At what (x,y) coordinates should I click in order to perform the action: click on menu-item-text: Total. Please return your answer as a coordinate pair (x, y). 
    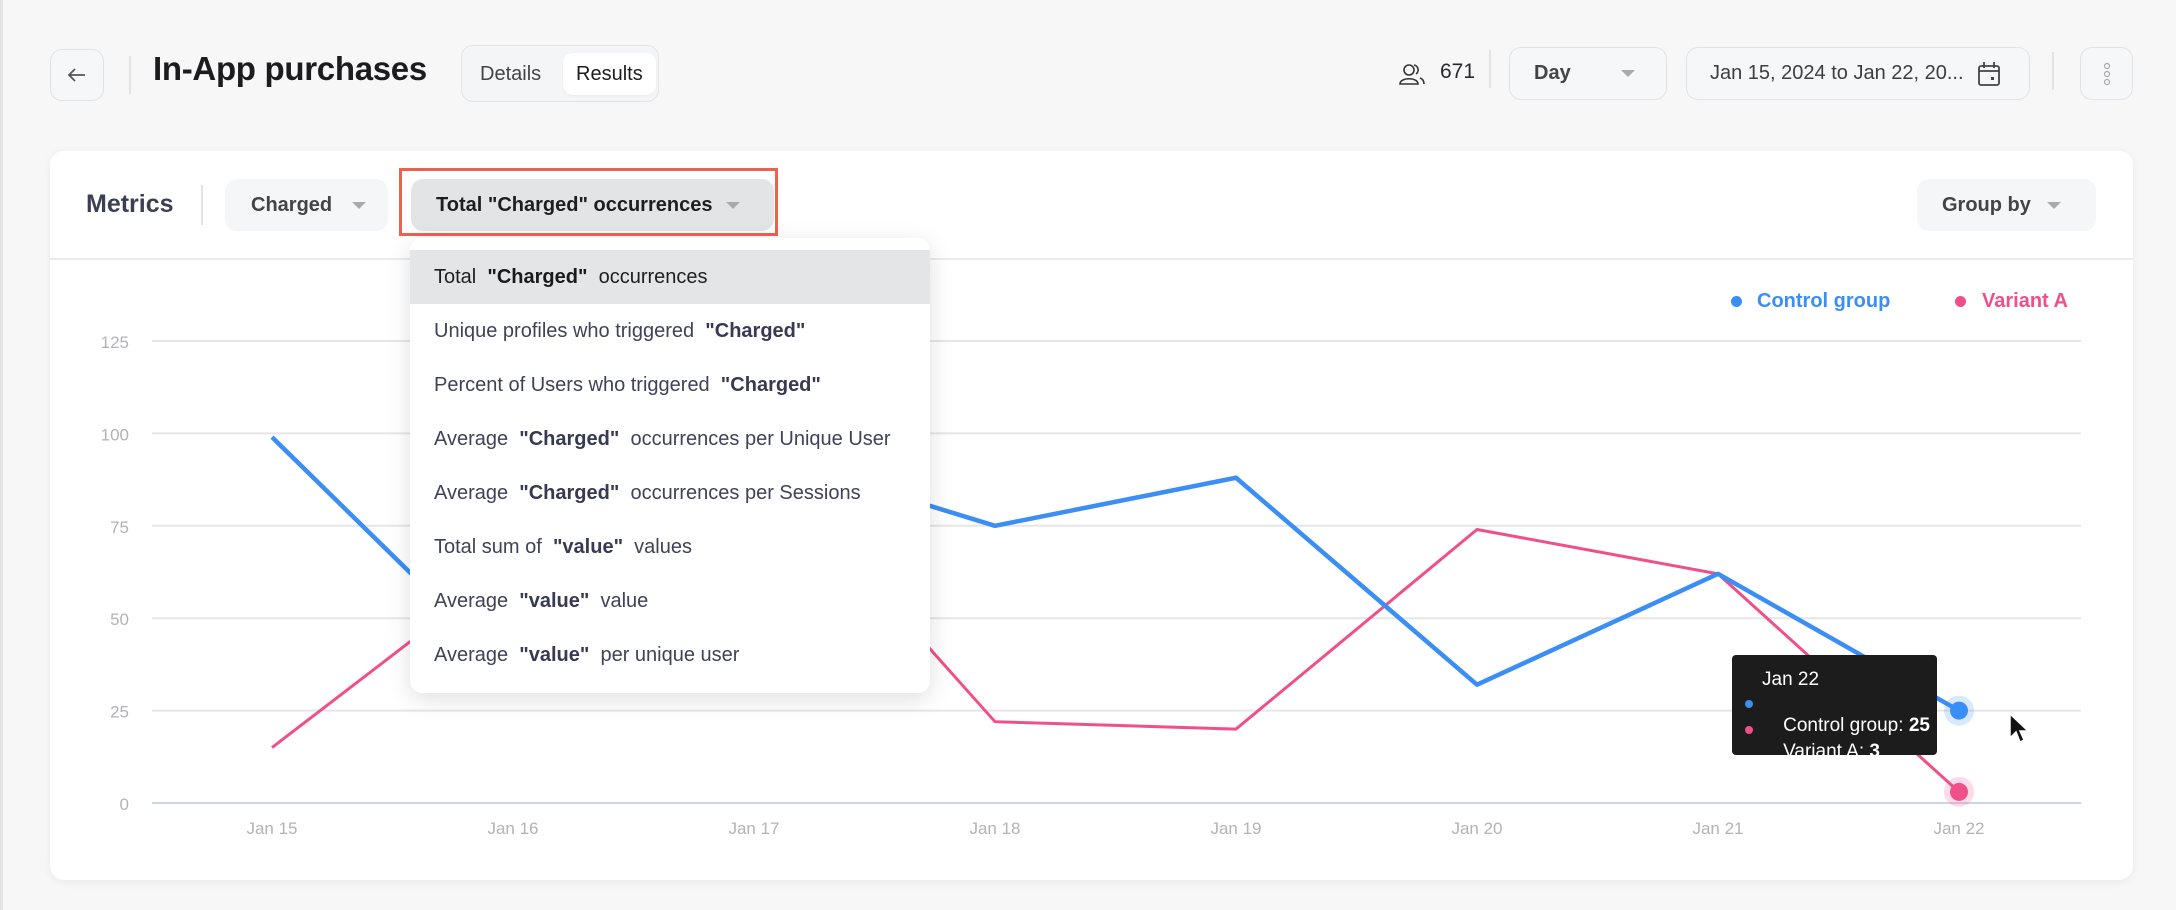
    Looking at the image, I should click on (461, 277).